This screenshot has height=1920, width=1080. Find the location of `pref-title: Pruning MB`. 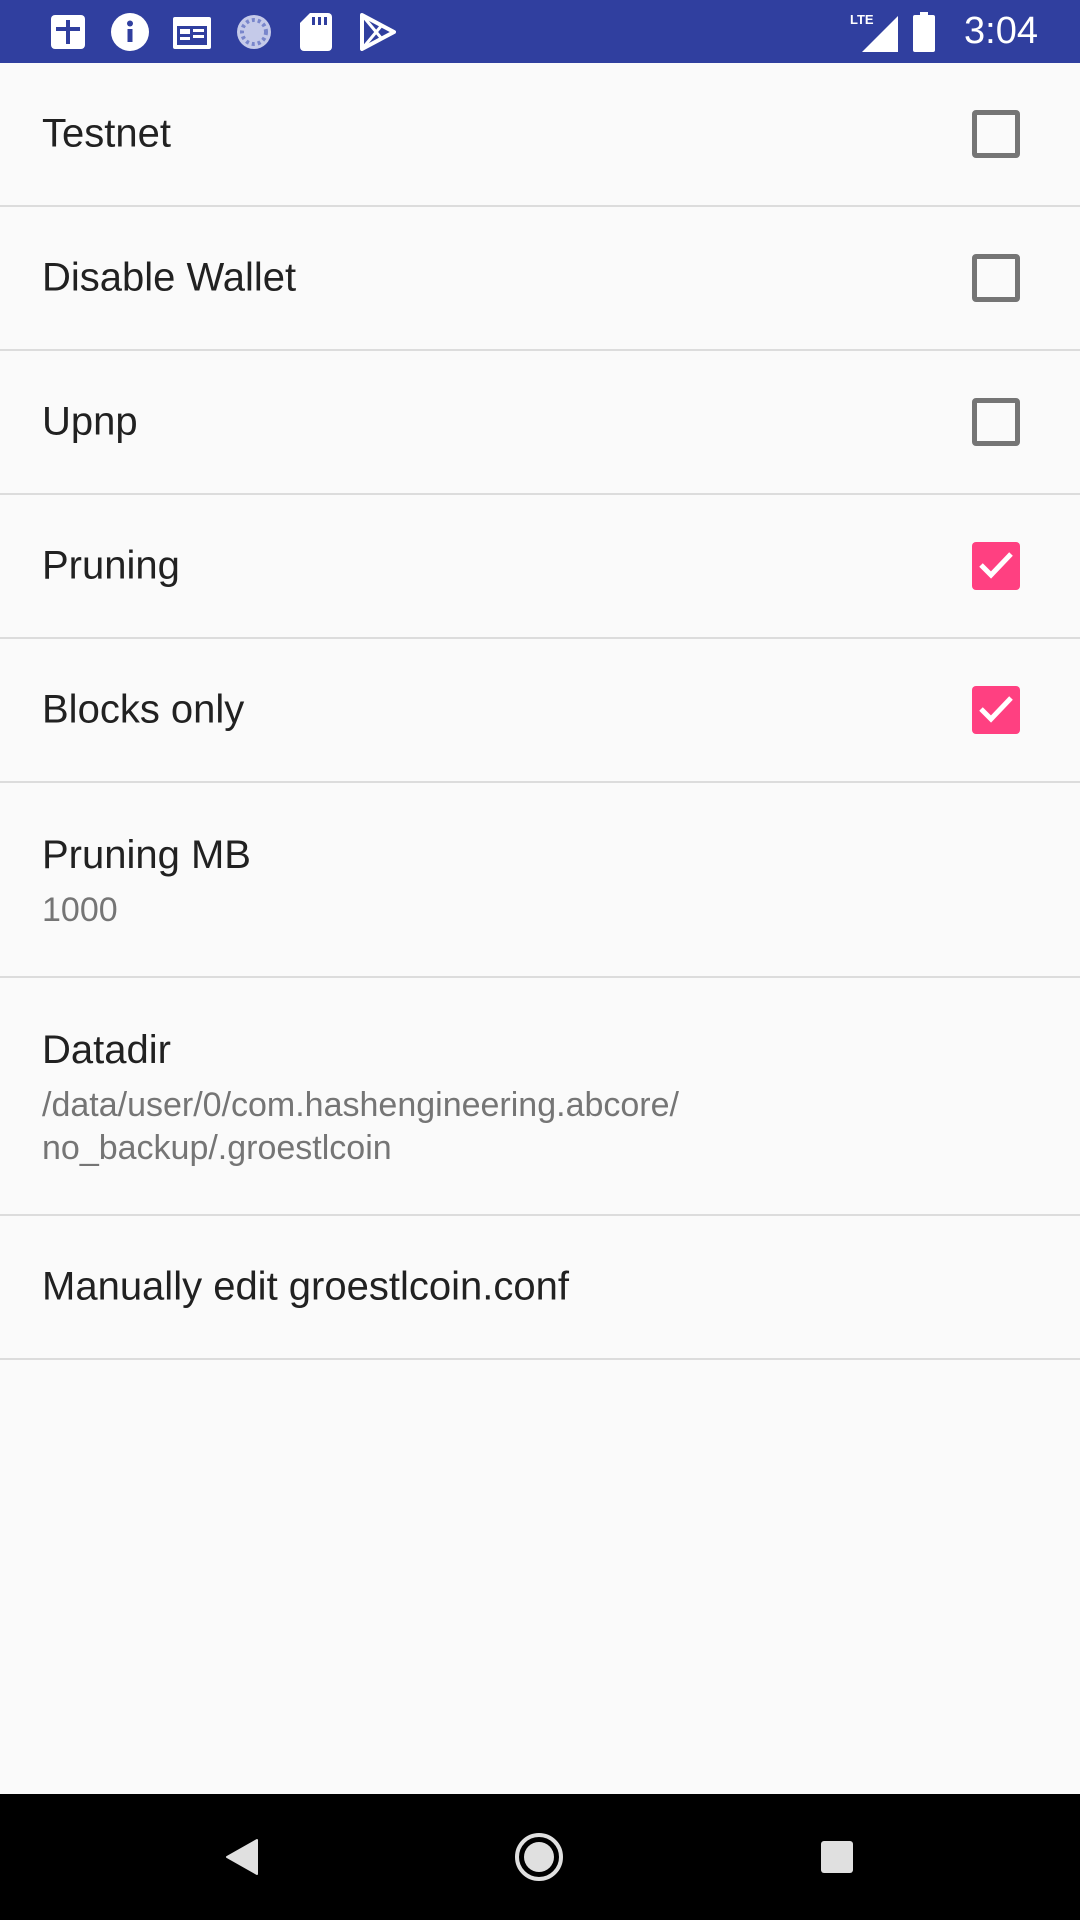

pref-title: Pruning MB is located at coordinates (146, 855).